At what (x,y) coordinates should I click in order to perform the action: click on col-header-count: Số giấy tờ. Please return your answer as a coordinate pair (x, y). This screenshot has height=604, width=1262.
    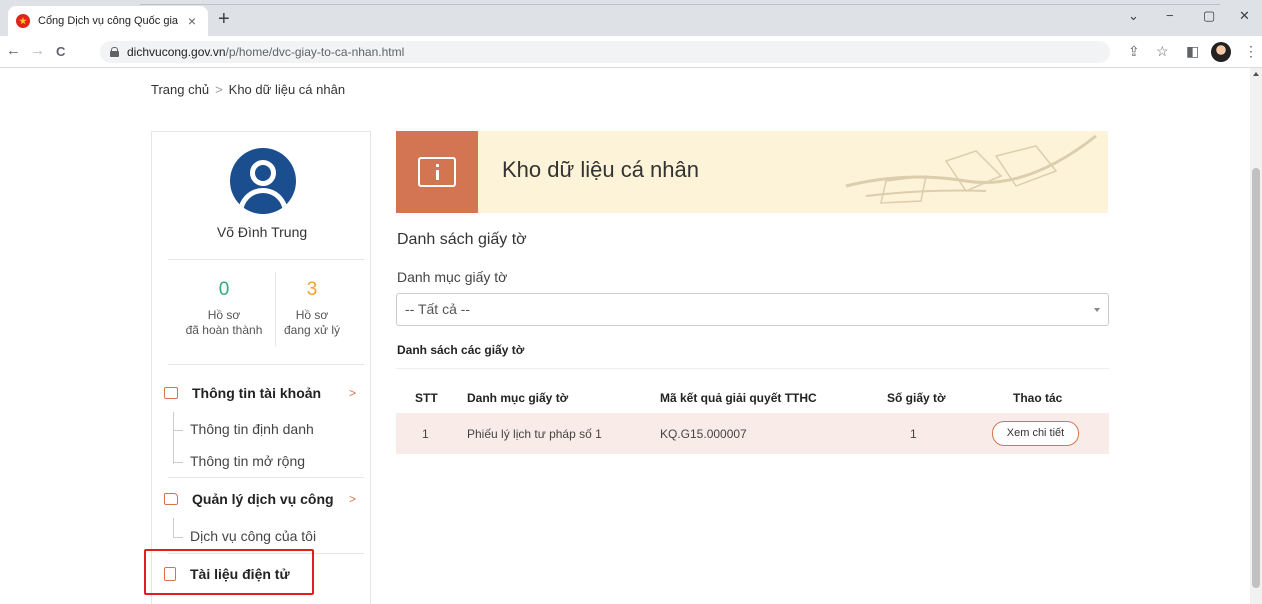
    Looking at the image, I should click on (916, 398).